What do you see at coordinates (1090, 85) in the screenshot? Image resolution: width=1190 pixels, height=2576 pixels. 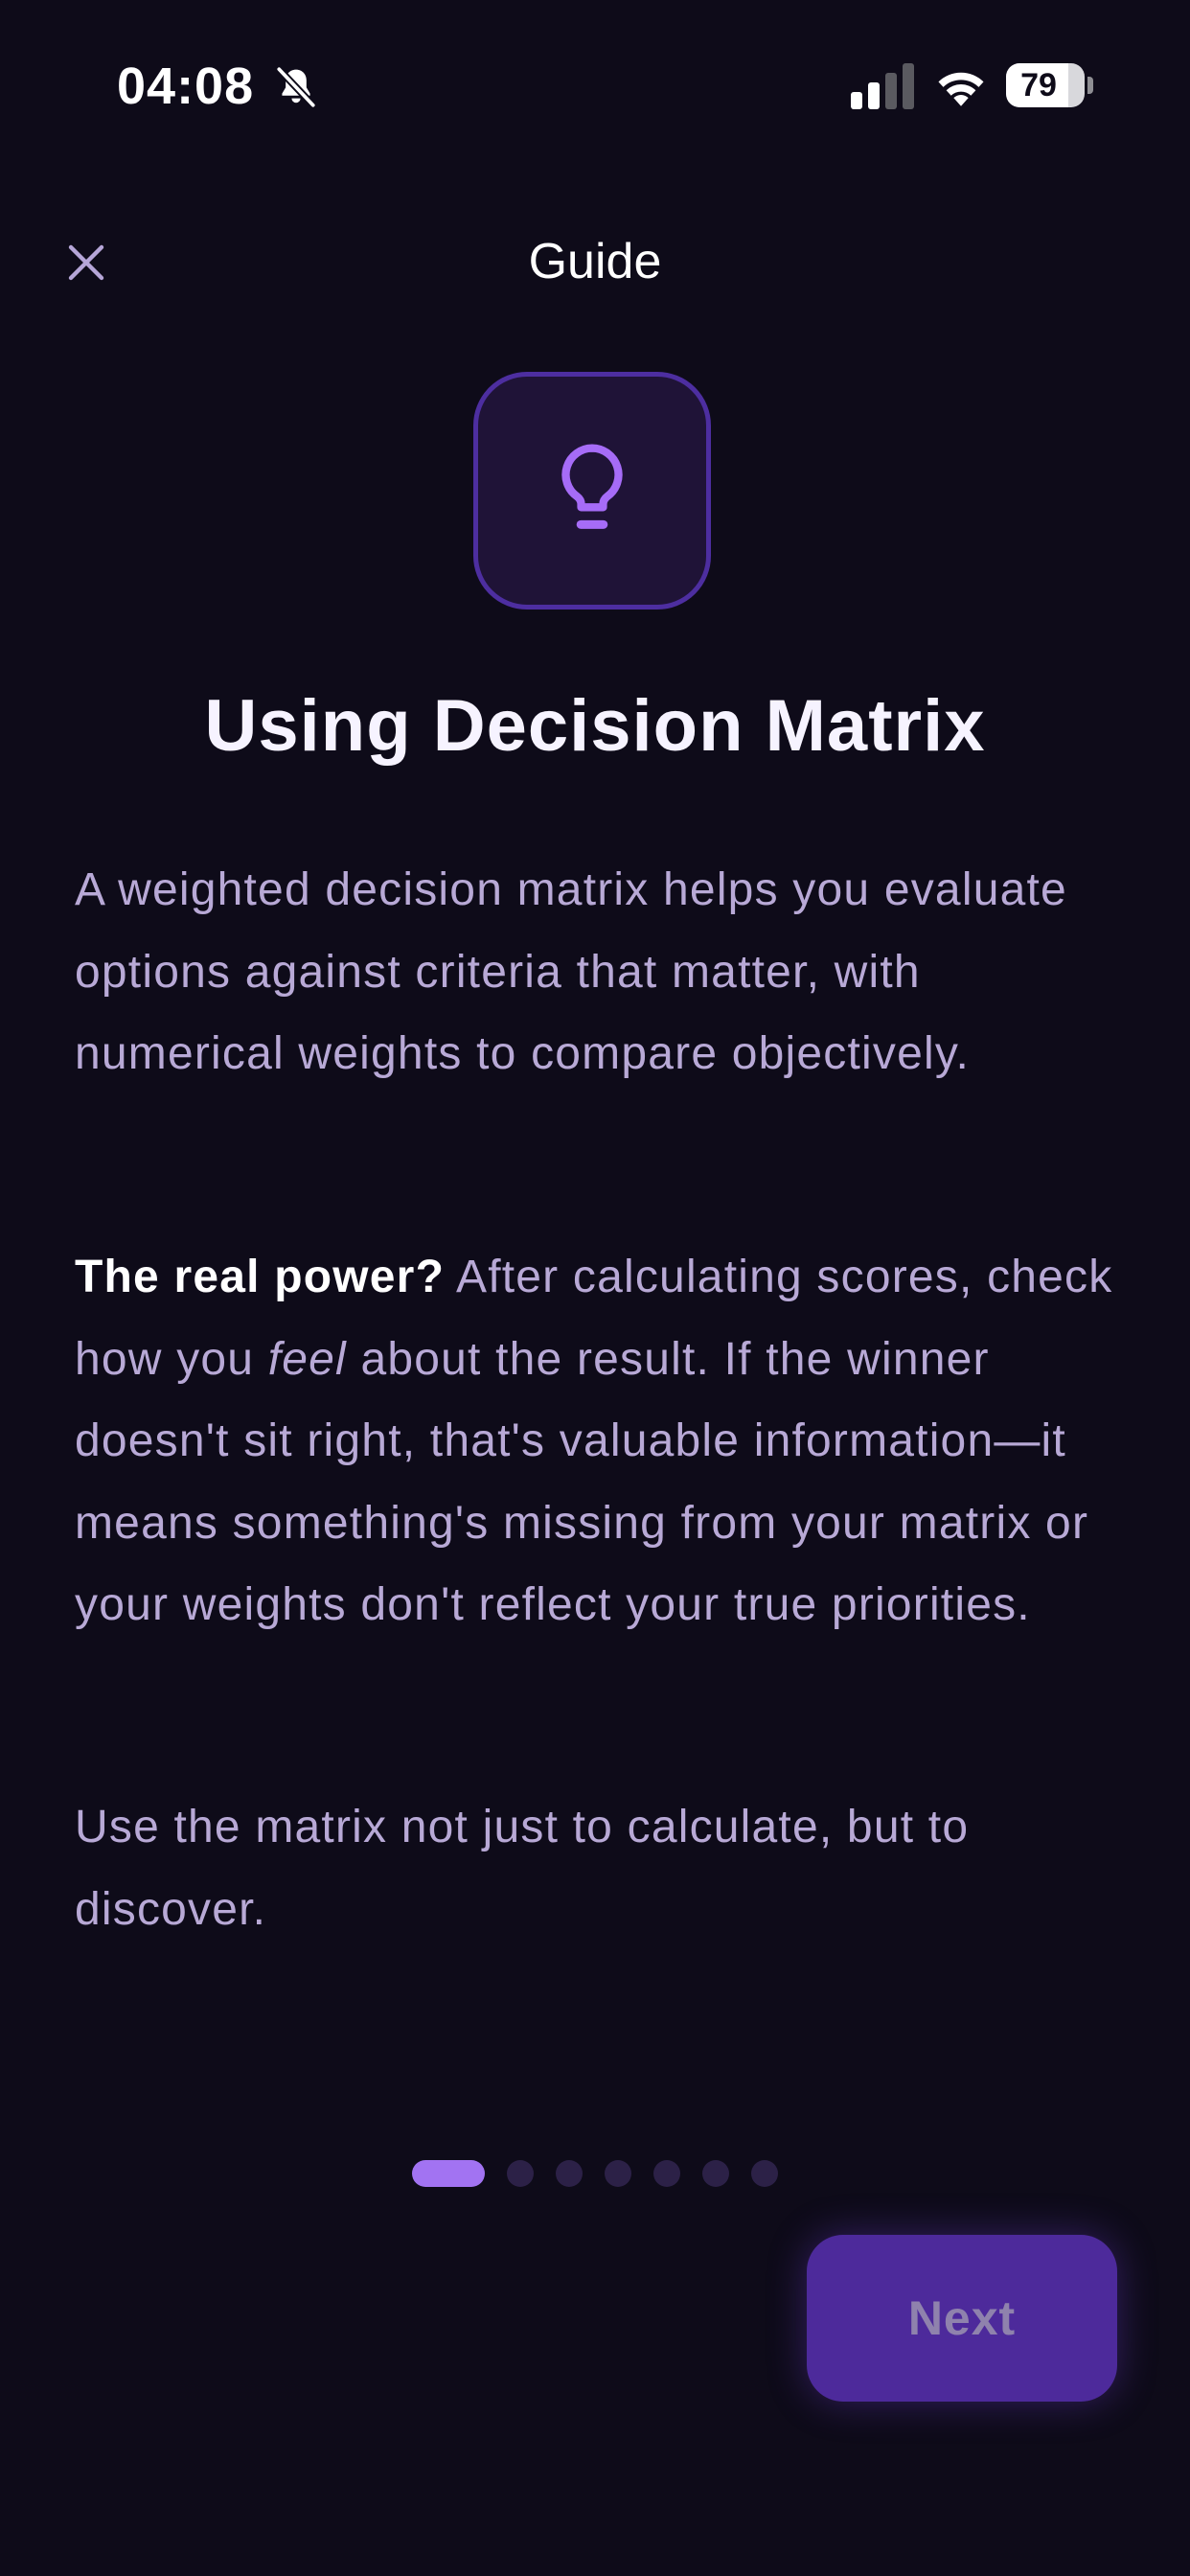 I see `battery-cap` at bounding box center [1090, 85].